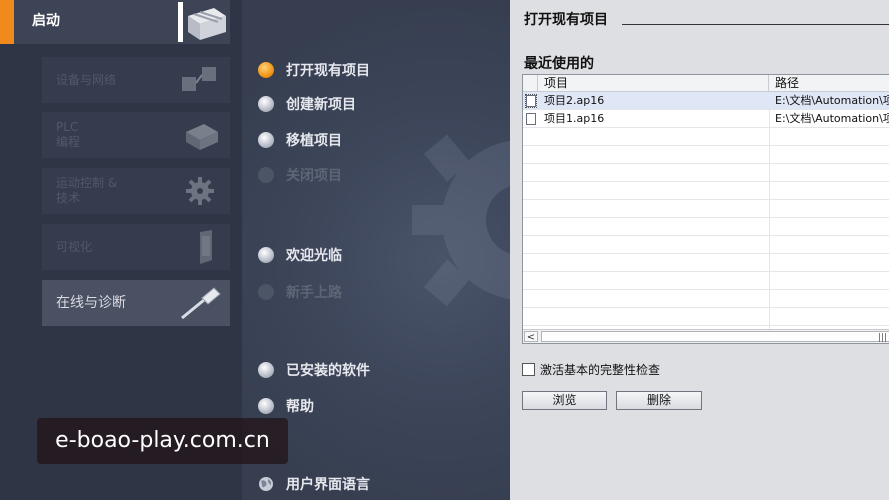 The height and width of the screenshot is (500, 889). I want to click on integrity-check-label: 激活基本的完整性检查, so click(600, 370).